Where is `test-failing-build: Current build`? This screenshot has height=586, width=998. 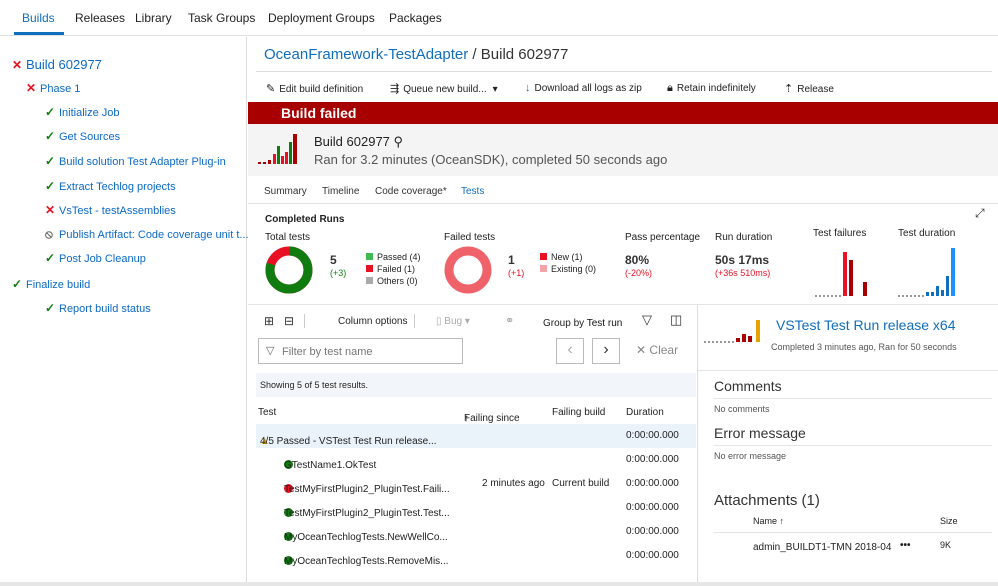
test-failing-build: Current build is located at coordinates (581, 483).